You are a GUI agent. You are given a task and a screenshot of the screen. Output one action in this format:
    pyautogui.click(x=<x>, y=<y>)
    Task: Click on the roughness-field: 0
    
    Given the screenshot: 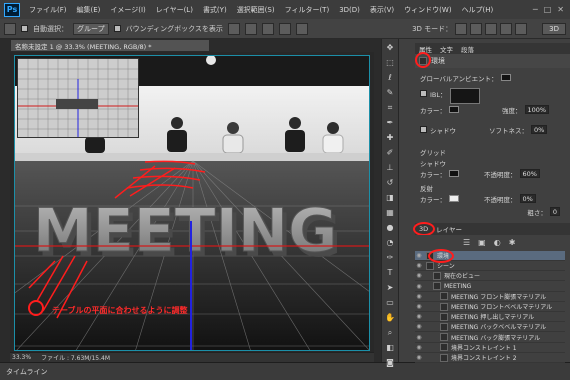 What is the action you would take?
    pyautogui.click(x=554, y=211)
    